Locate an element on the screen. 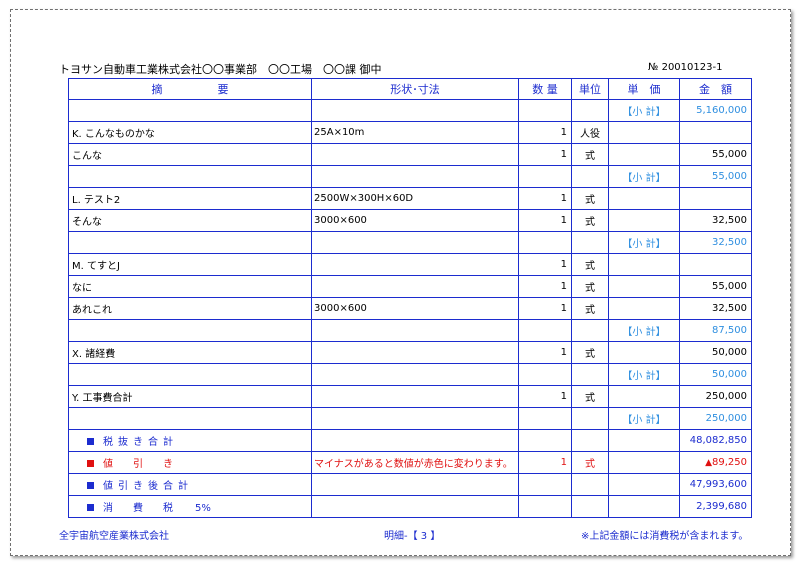  col-header-description: 摘 要 is located at coordinates (190, 89).